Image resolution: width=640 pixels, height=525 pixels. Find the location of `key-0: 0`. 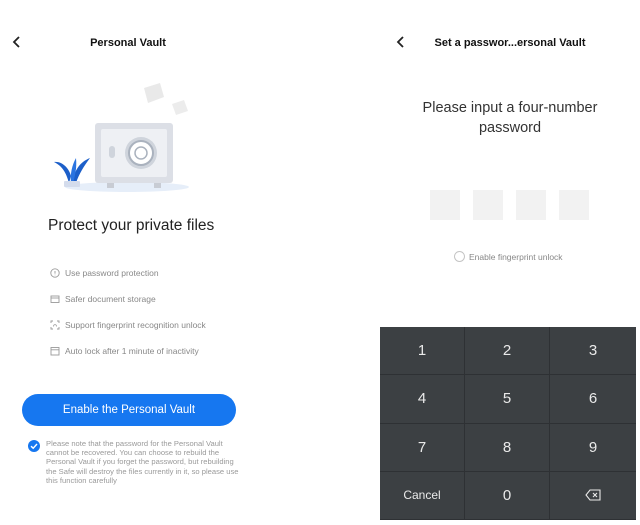

key-0: 0 is located at coordinates (507, 495).